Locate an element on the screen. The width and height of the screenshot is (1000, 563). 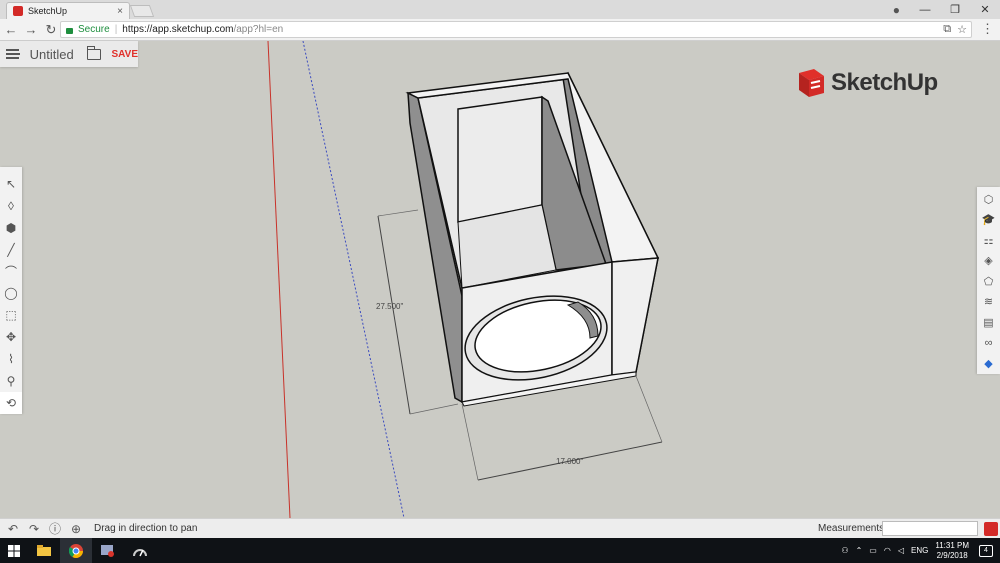
people-icon: ⚇ is located at coordinates (844, 550).